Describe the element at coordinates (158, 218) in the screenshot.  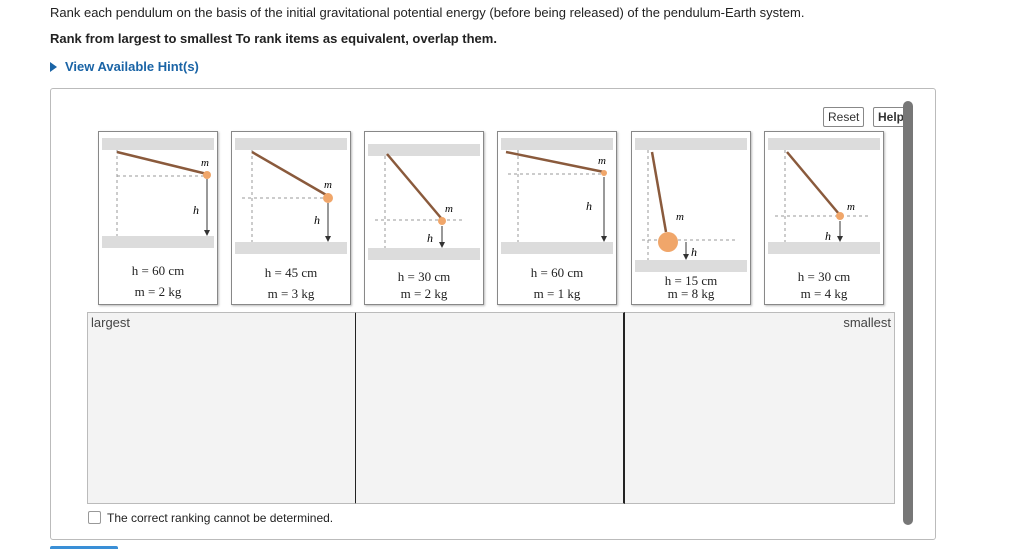
I see `pendulum-card-1: m h h = 60 cm m = 2 kg` at that location.